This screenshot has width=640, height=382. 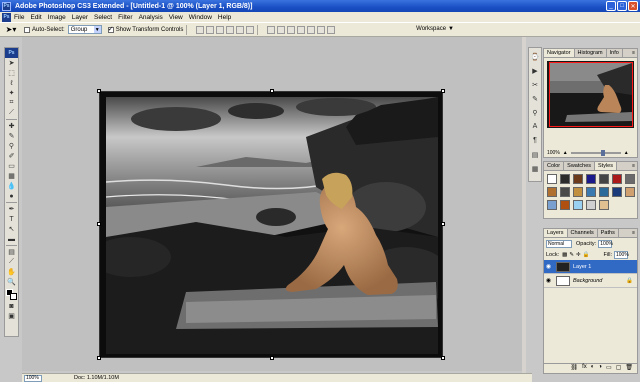 I want to click on new-layer-icon: ▢, so click(x=619, y=368).